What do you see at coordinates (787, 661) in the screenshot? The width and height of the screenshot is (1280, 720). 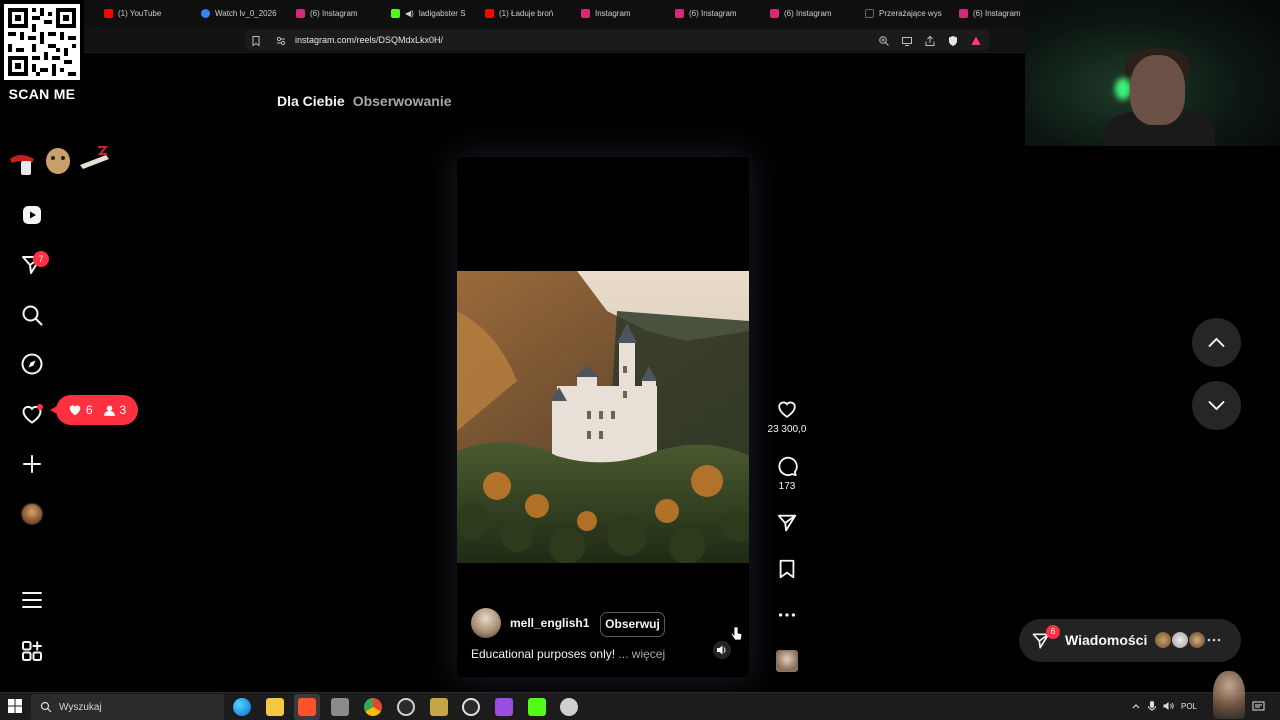 I see `original-audio-thumbnail` at bounding box center [787, 661].